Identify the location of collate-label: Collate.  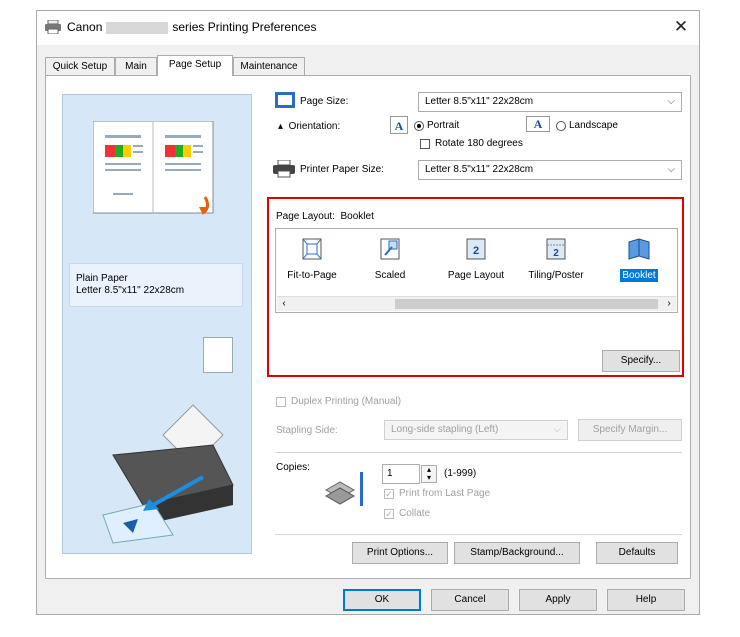
(415, 513).